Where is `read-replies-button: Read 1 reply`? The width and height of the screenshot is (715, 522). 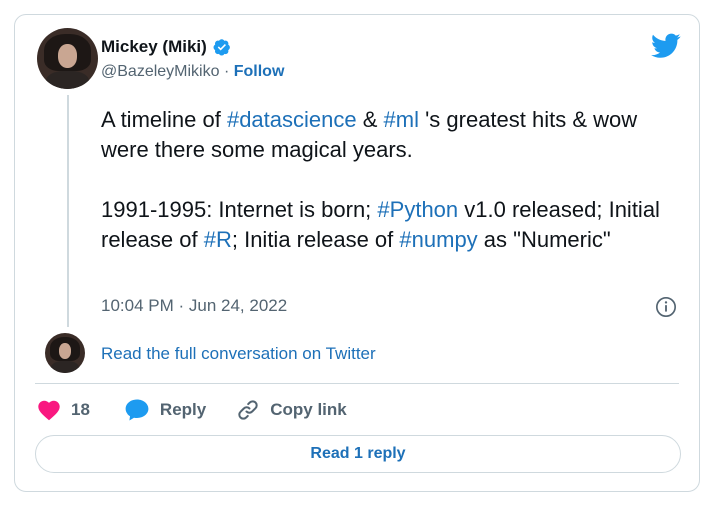
read-replies-button: Read 1 reply is located at coordinates (358, 454).